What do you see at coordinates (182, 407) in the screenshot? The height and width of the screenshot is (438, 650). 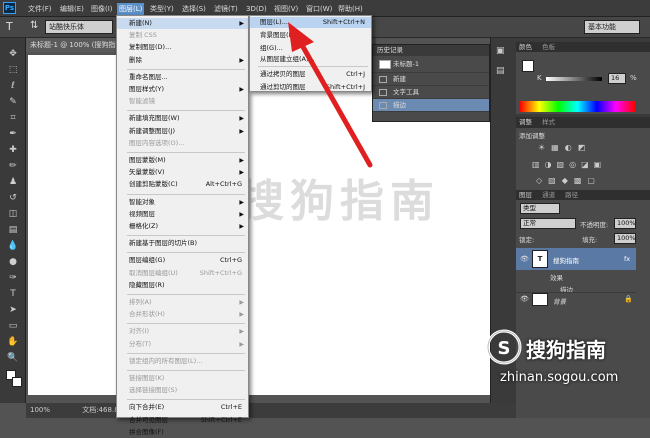 I see `layer-menu-item: 向下合并(E) Ctrl+E` at bounding box center [182, 407].